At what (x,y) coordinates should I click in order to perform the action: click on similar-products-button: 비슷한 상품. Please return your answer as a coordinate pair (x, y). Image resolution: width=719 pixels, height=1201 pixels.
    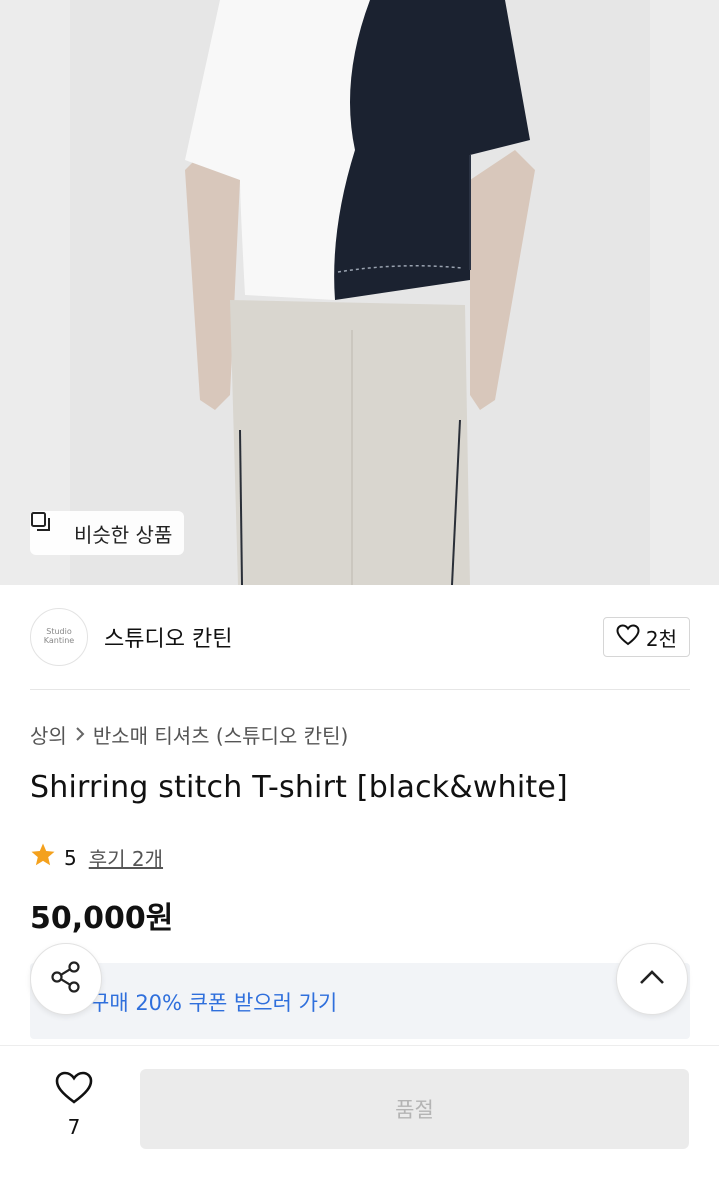
    Looking at the image, I should click on (107, 533).